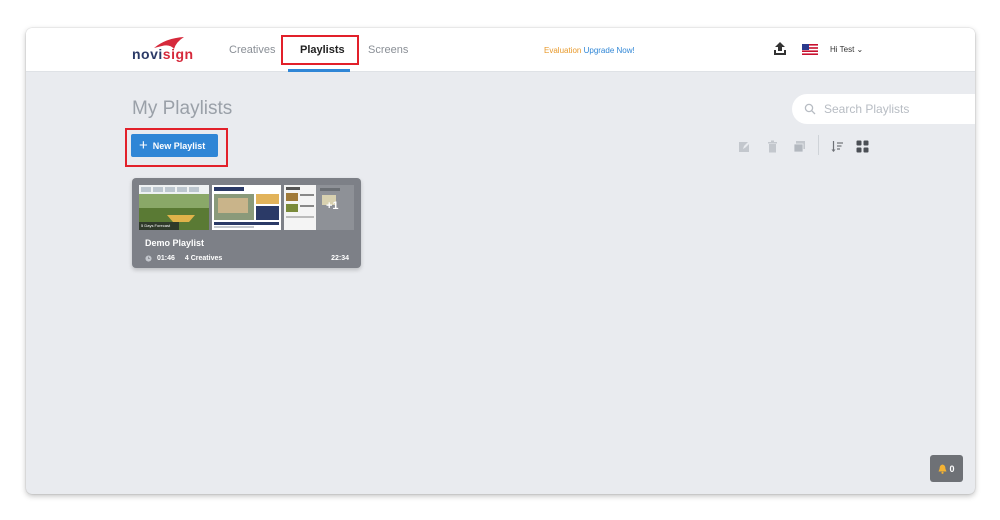  I want to click on evaluation-notice: Evaluation Upgrade Now!, so click(589, 50).